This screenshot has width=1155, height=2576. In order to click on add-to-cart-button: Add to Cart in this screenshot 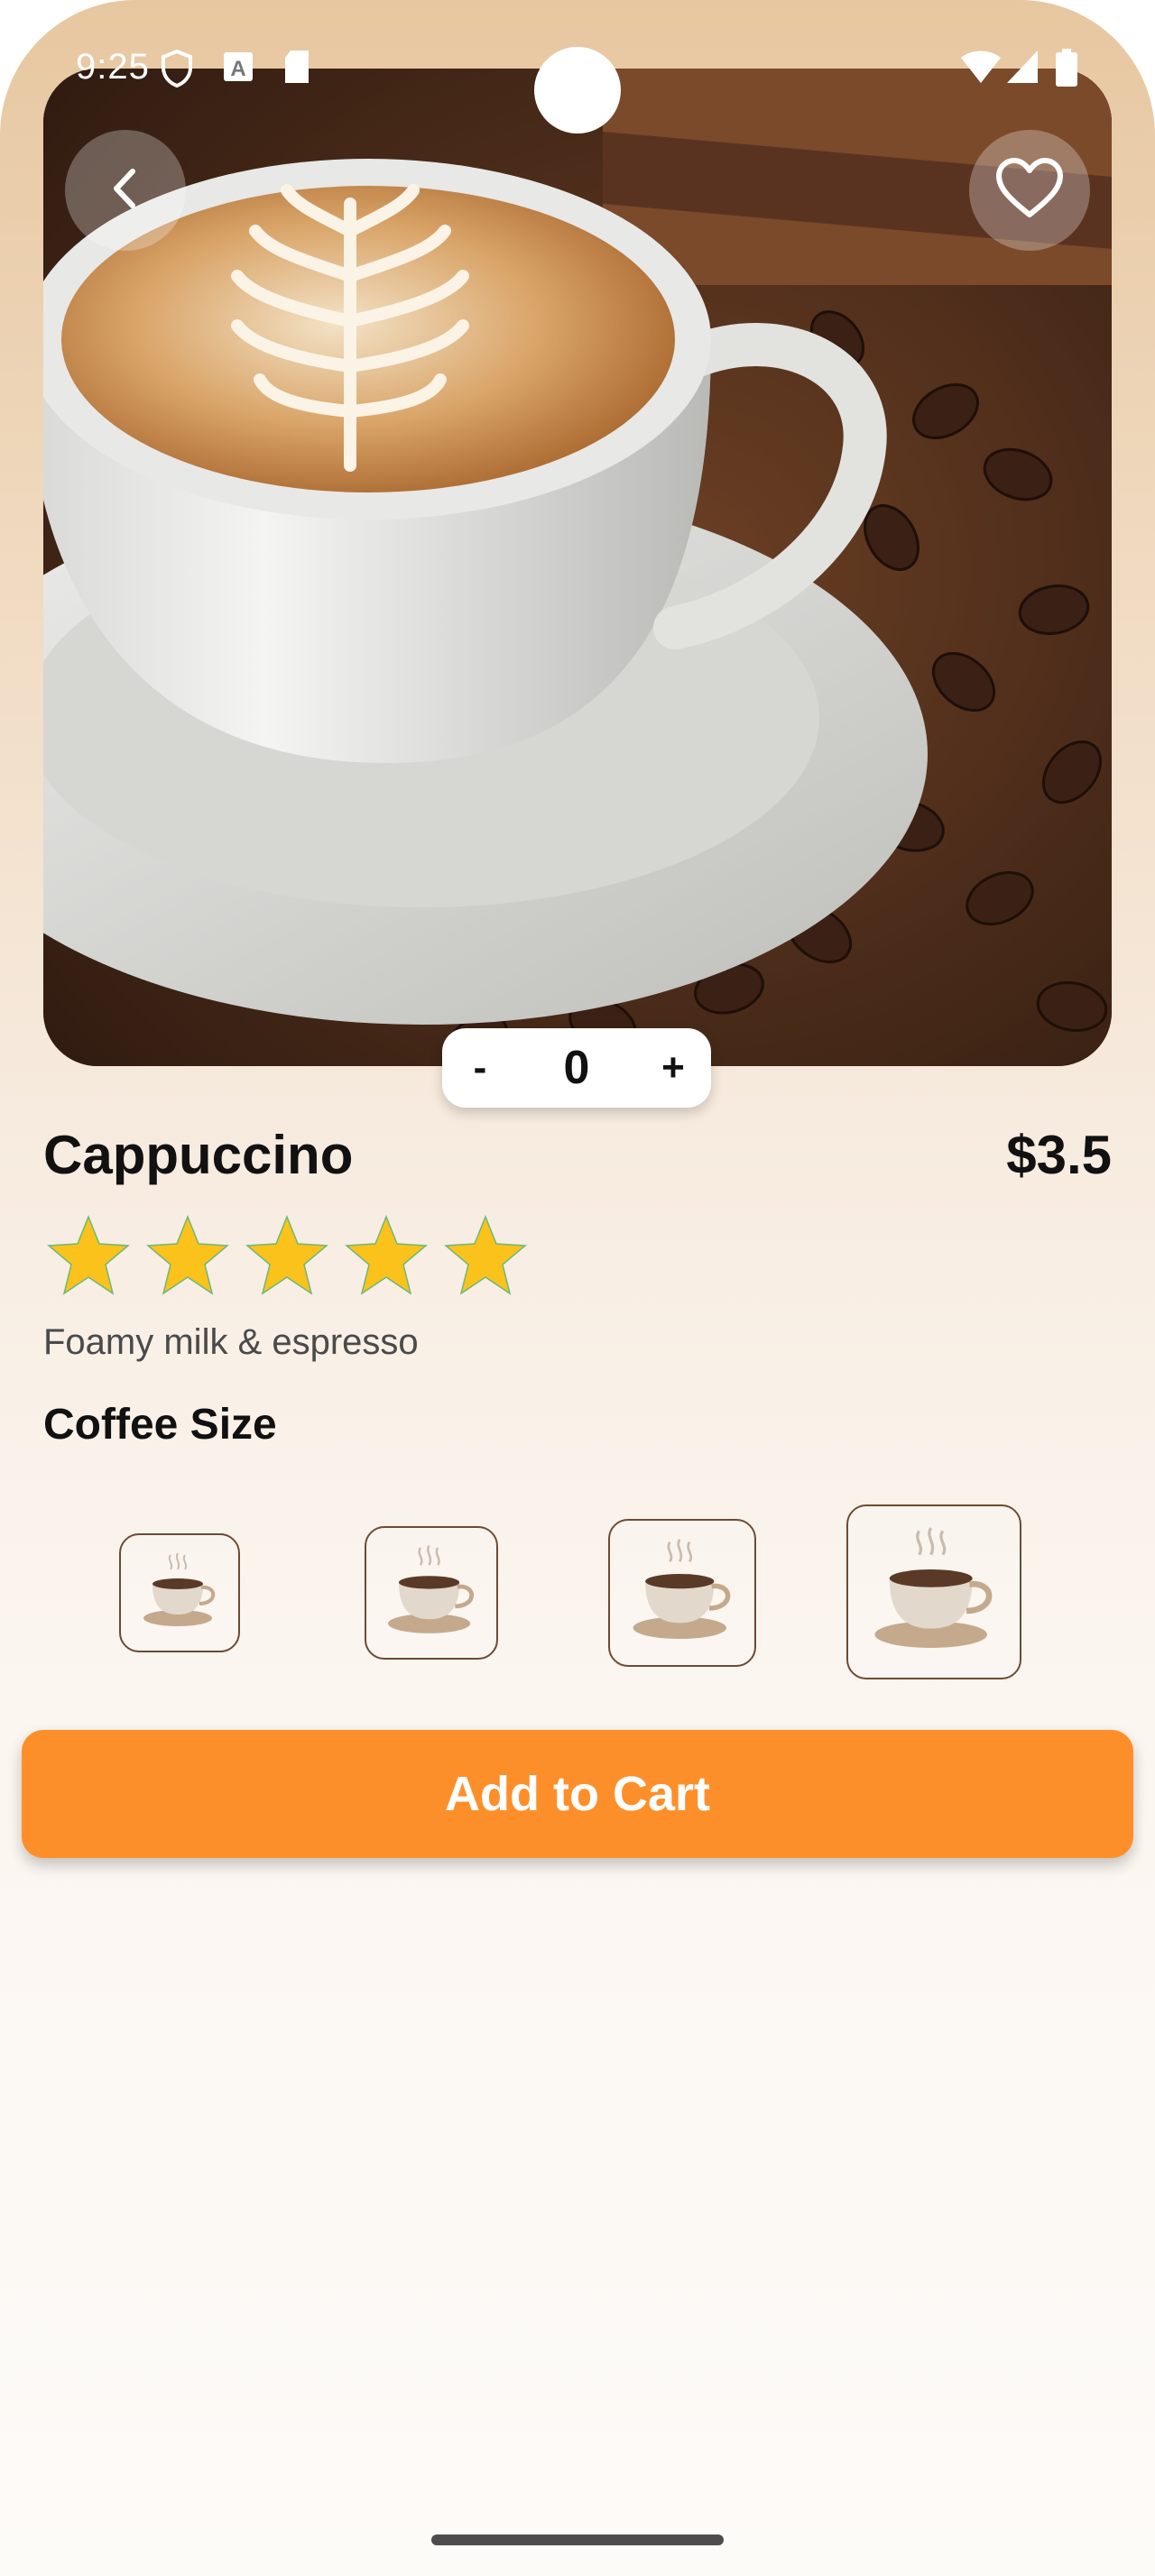, I will do `click(577, 1794)`.